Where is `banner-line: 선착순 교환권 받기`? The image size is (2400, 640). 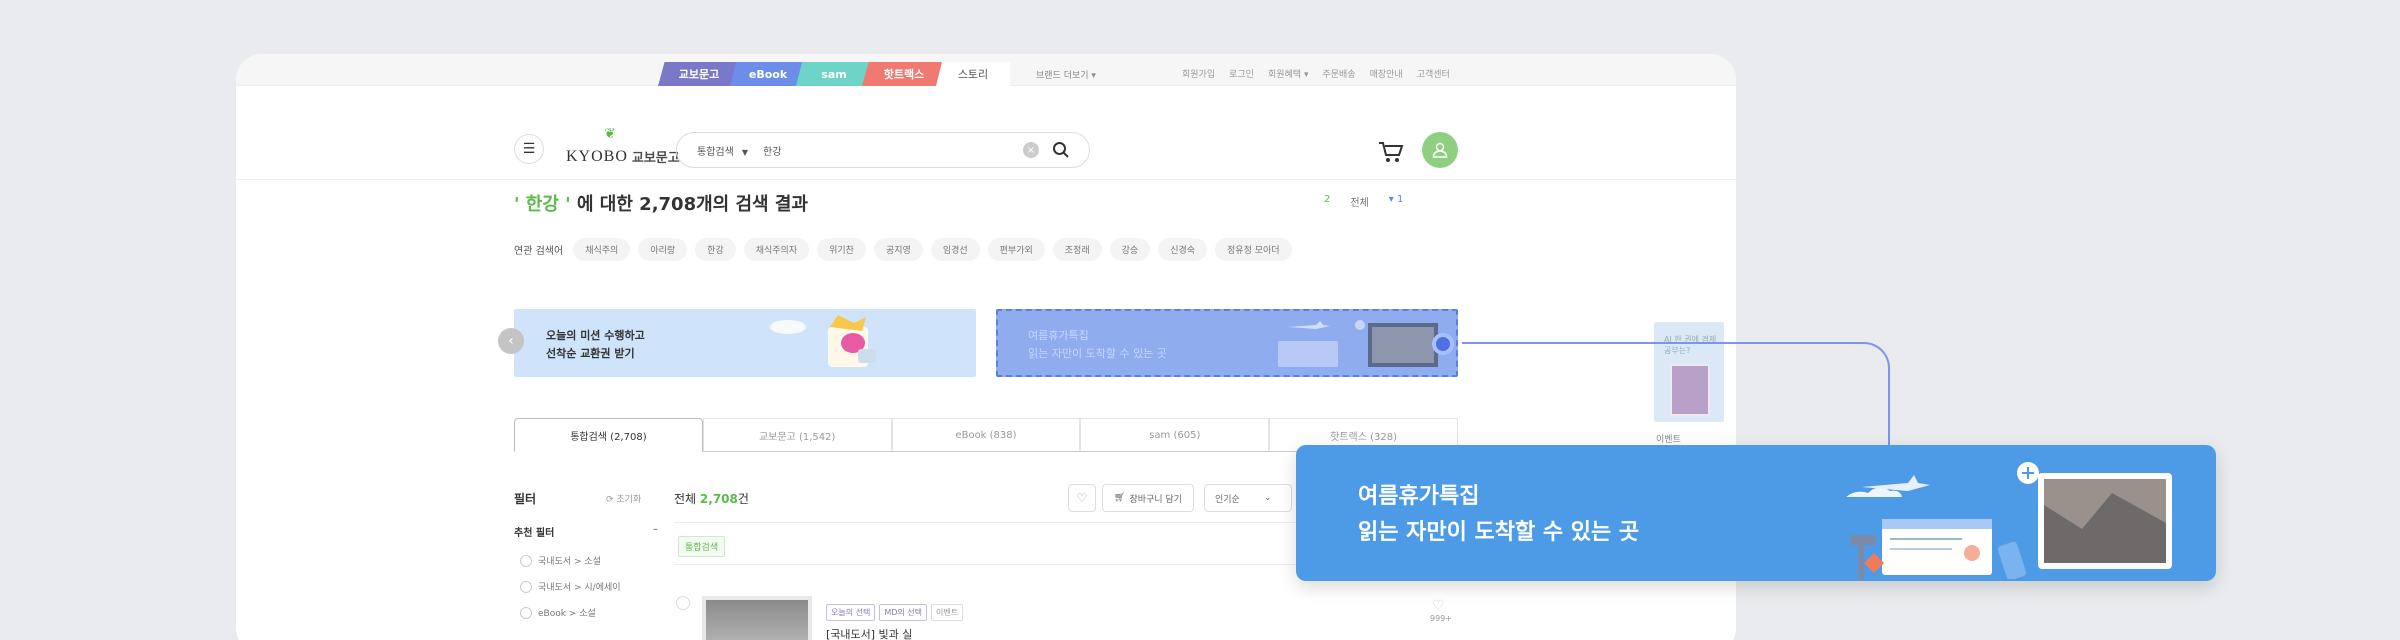
banner-line: 선착순 교환권 받기 is located at coordinates (590, 353).